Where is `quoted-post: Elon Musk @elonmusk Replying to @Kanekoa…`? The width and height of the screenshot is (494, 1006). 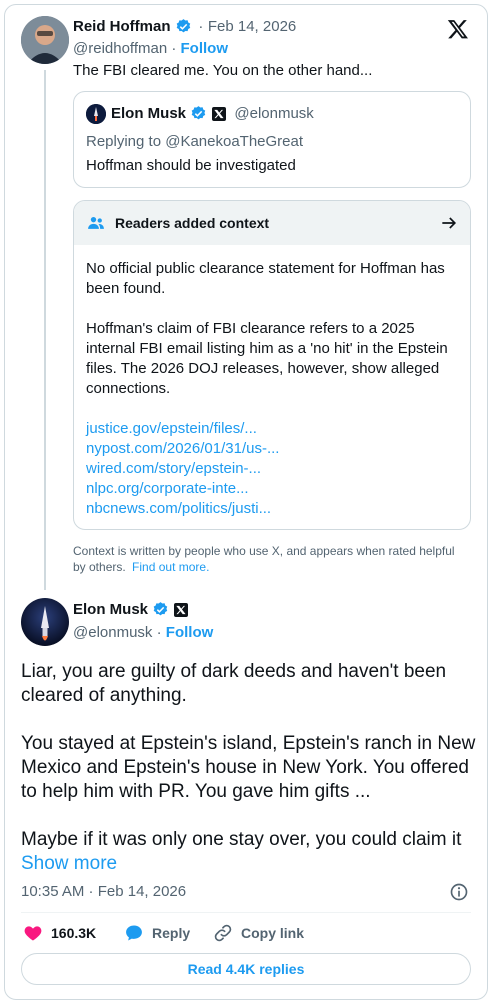
quoted-post: Elon Musk @elonmusk Replying to @Kanekoa… is located at coordinates (272, 139).